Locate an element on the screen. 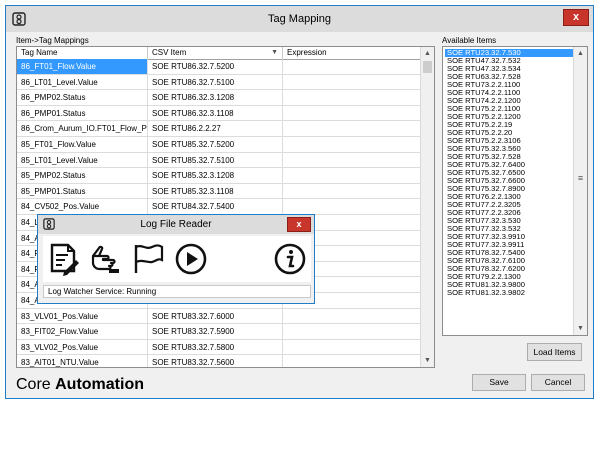 The height and width of the screenshot is (450, 600). column-header-expression: Expression is located at coordinates (353, 53).